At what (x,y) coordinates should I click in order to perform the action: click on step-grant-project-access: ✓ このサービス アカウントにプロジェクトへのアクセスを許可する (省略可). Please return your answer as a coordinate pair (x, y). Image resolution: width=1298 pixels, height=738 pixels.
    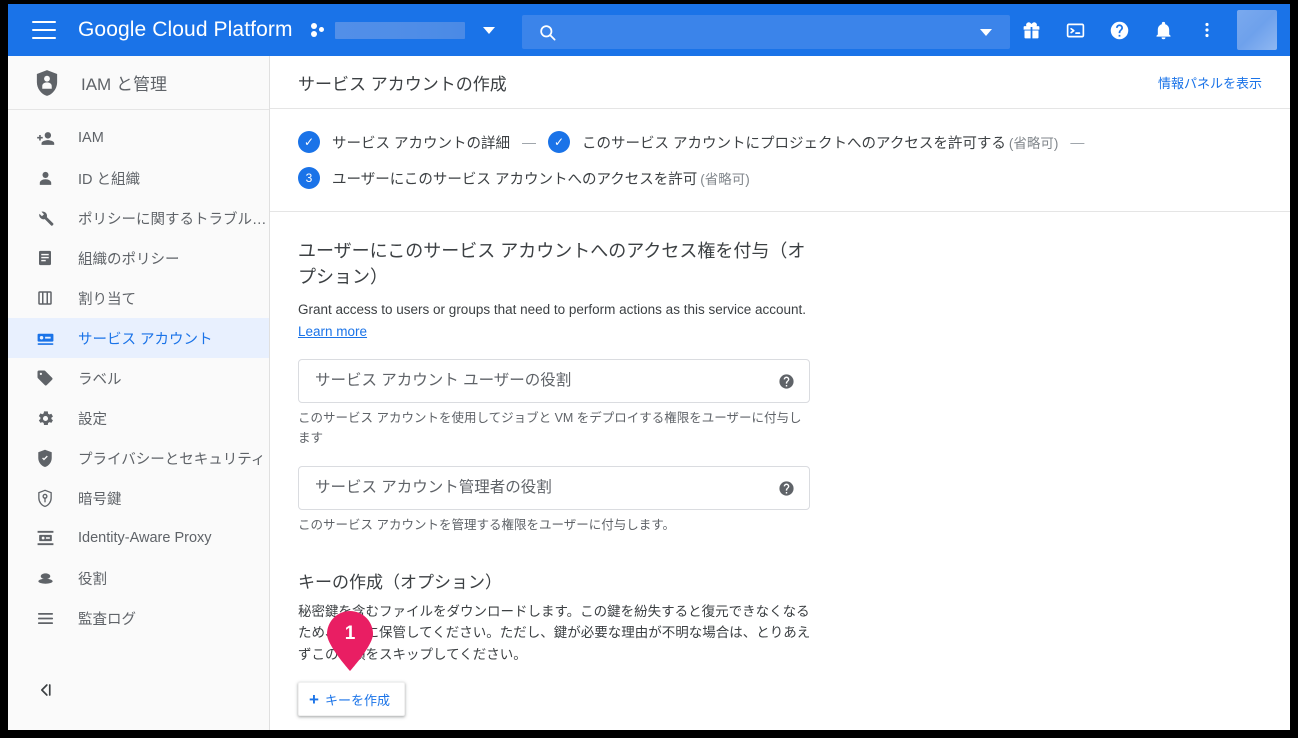
    Looking at the image, I should click on (803, 142).